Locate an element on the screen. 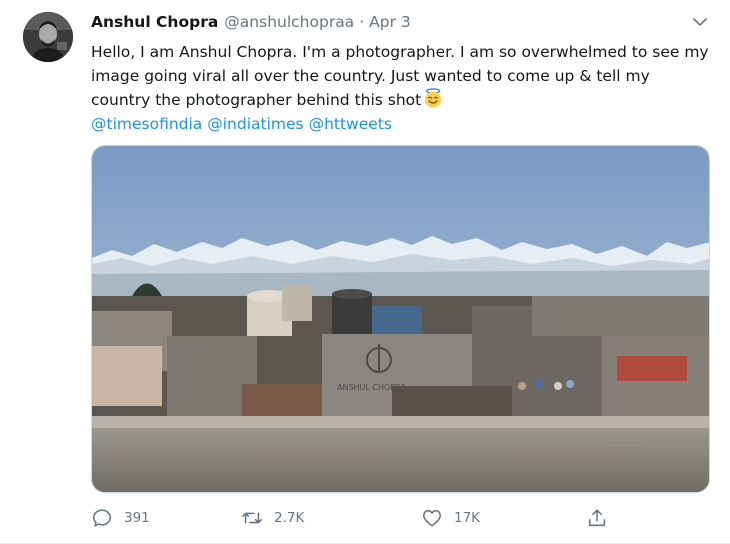  retweet-icon is located at coordinates (252, 518).